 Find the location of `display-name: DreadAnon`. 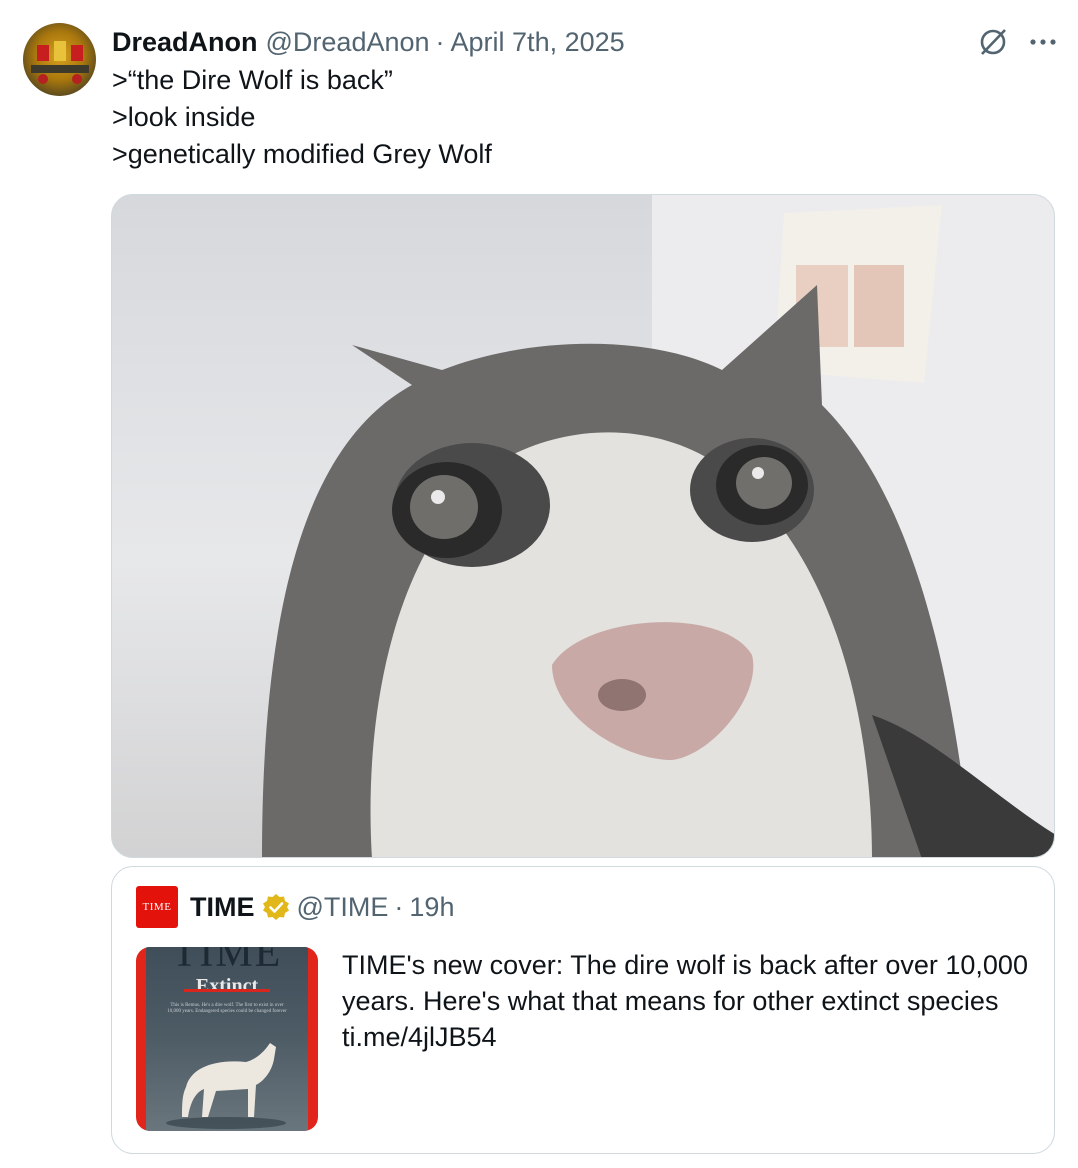

display-name: DreadAnon is located at coordinates (185, 42).